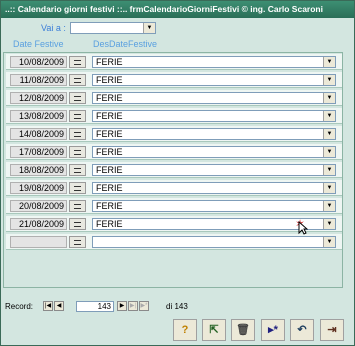 Image resolution: width=355 pixels, height=346 pixels. What do you see at coordinates (38, 98) in the screenshot?
I see `date-field: 12/08/2009` at bounding box center [38, 98].